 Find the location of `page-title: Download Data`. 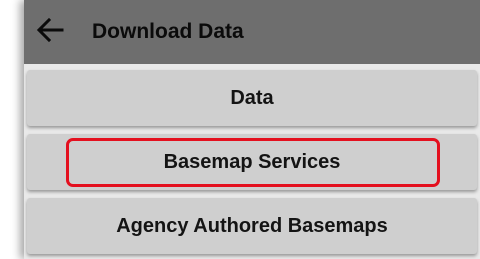

page-title: Download Data is located at coordinates (168, 31).